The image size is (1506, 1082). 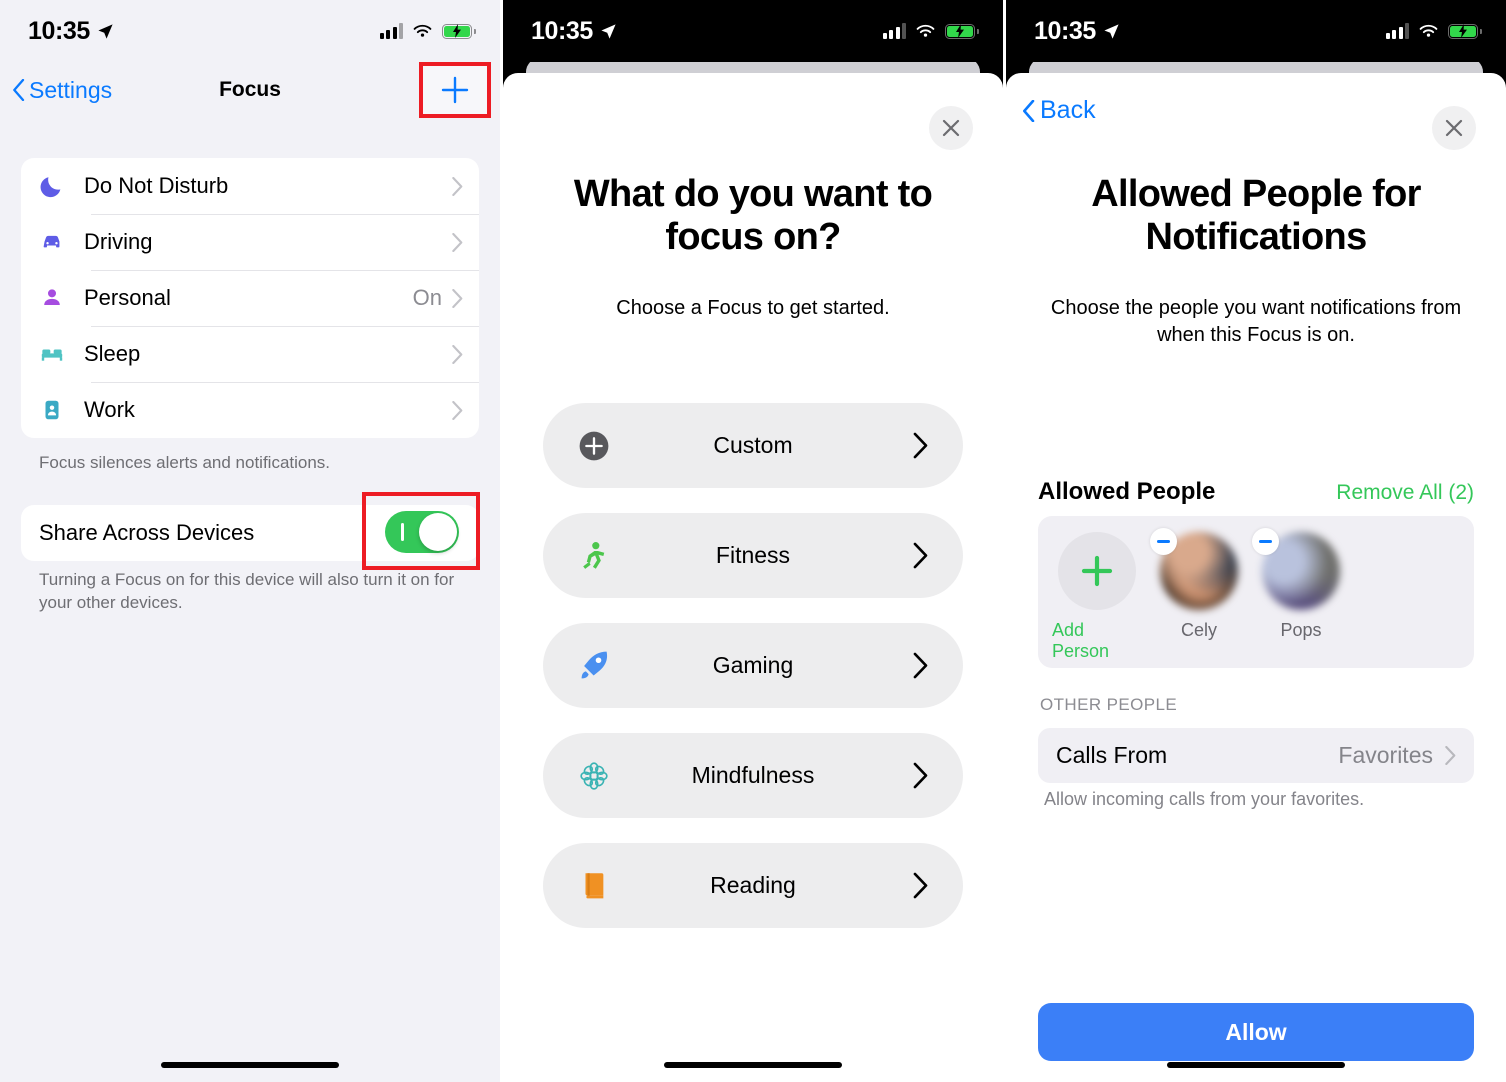 I want to click on allowed-person-cely: Cely, so click(x=1197, y=584).